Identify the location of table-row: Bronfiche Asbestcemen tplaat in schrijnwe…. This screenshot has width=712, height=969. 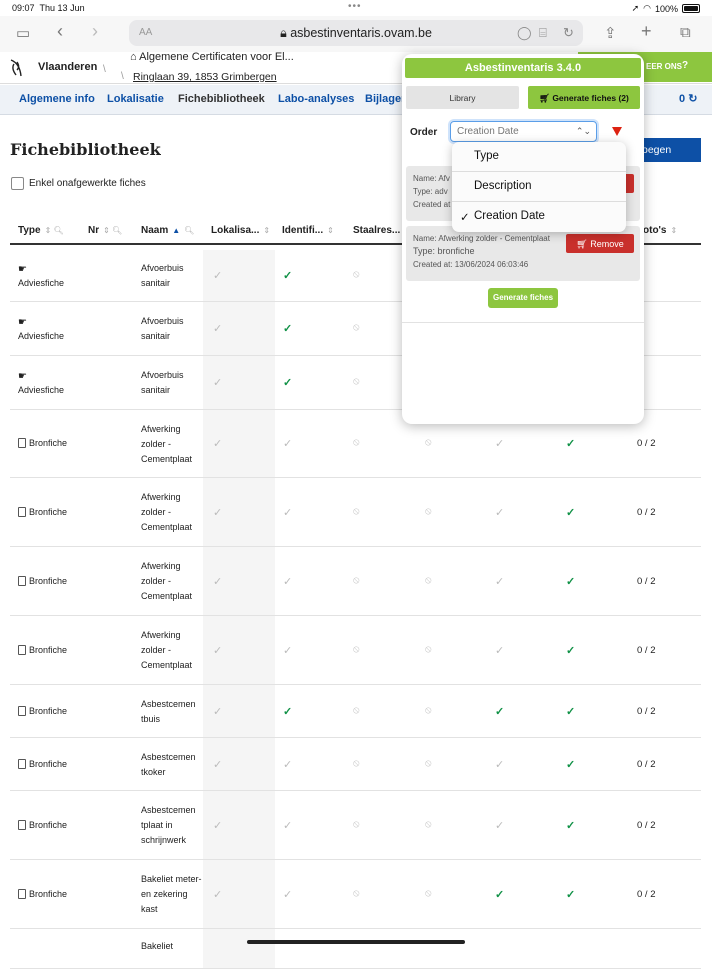
(355, 825).